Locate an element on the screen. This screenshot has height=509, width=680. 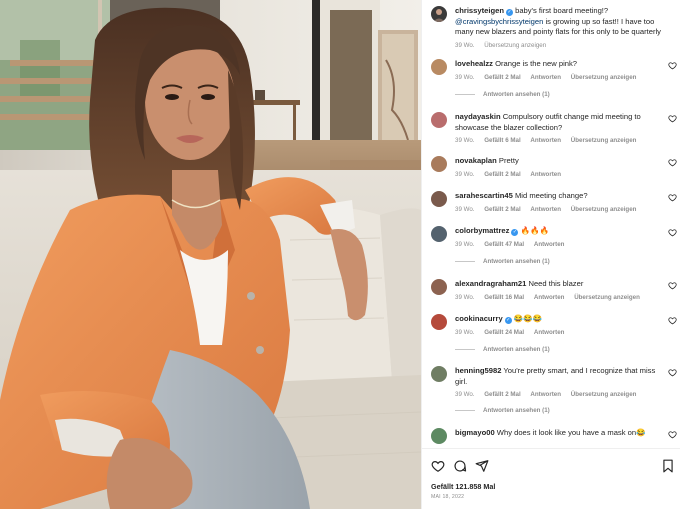
caption-translate-link: Übersetzung anzeigen is located at coordinates (515, 45).